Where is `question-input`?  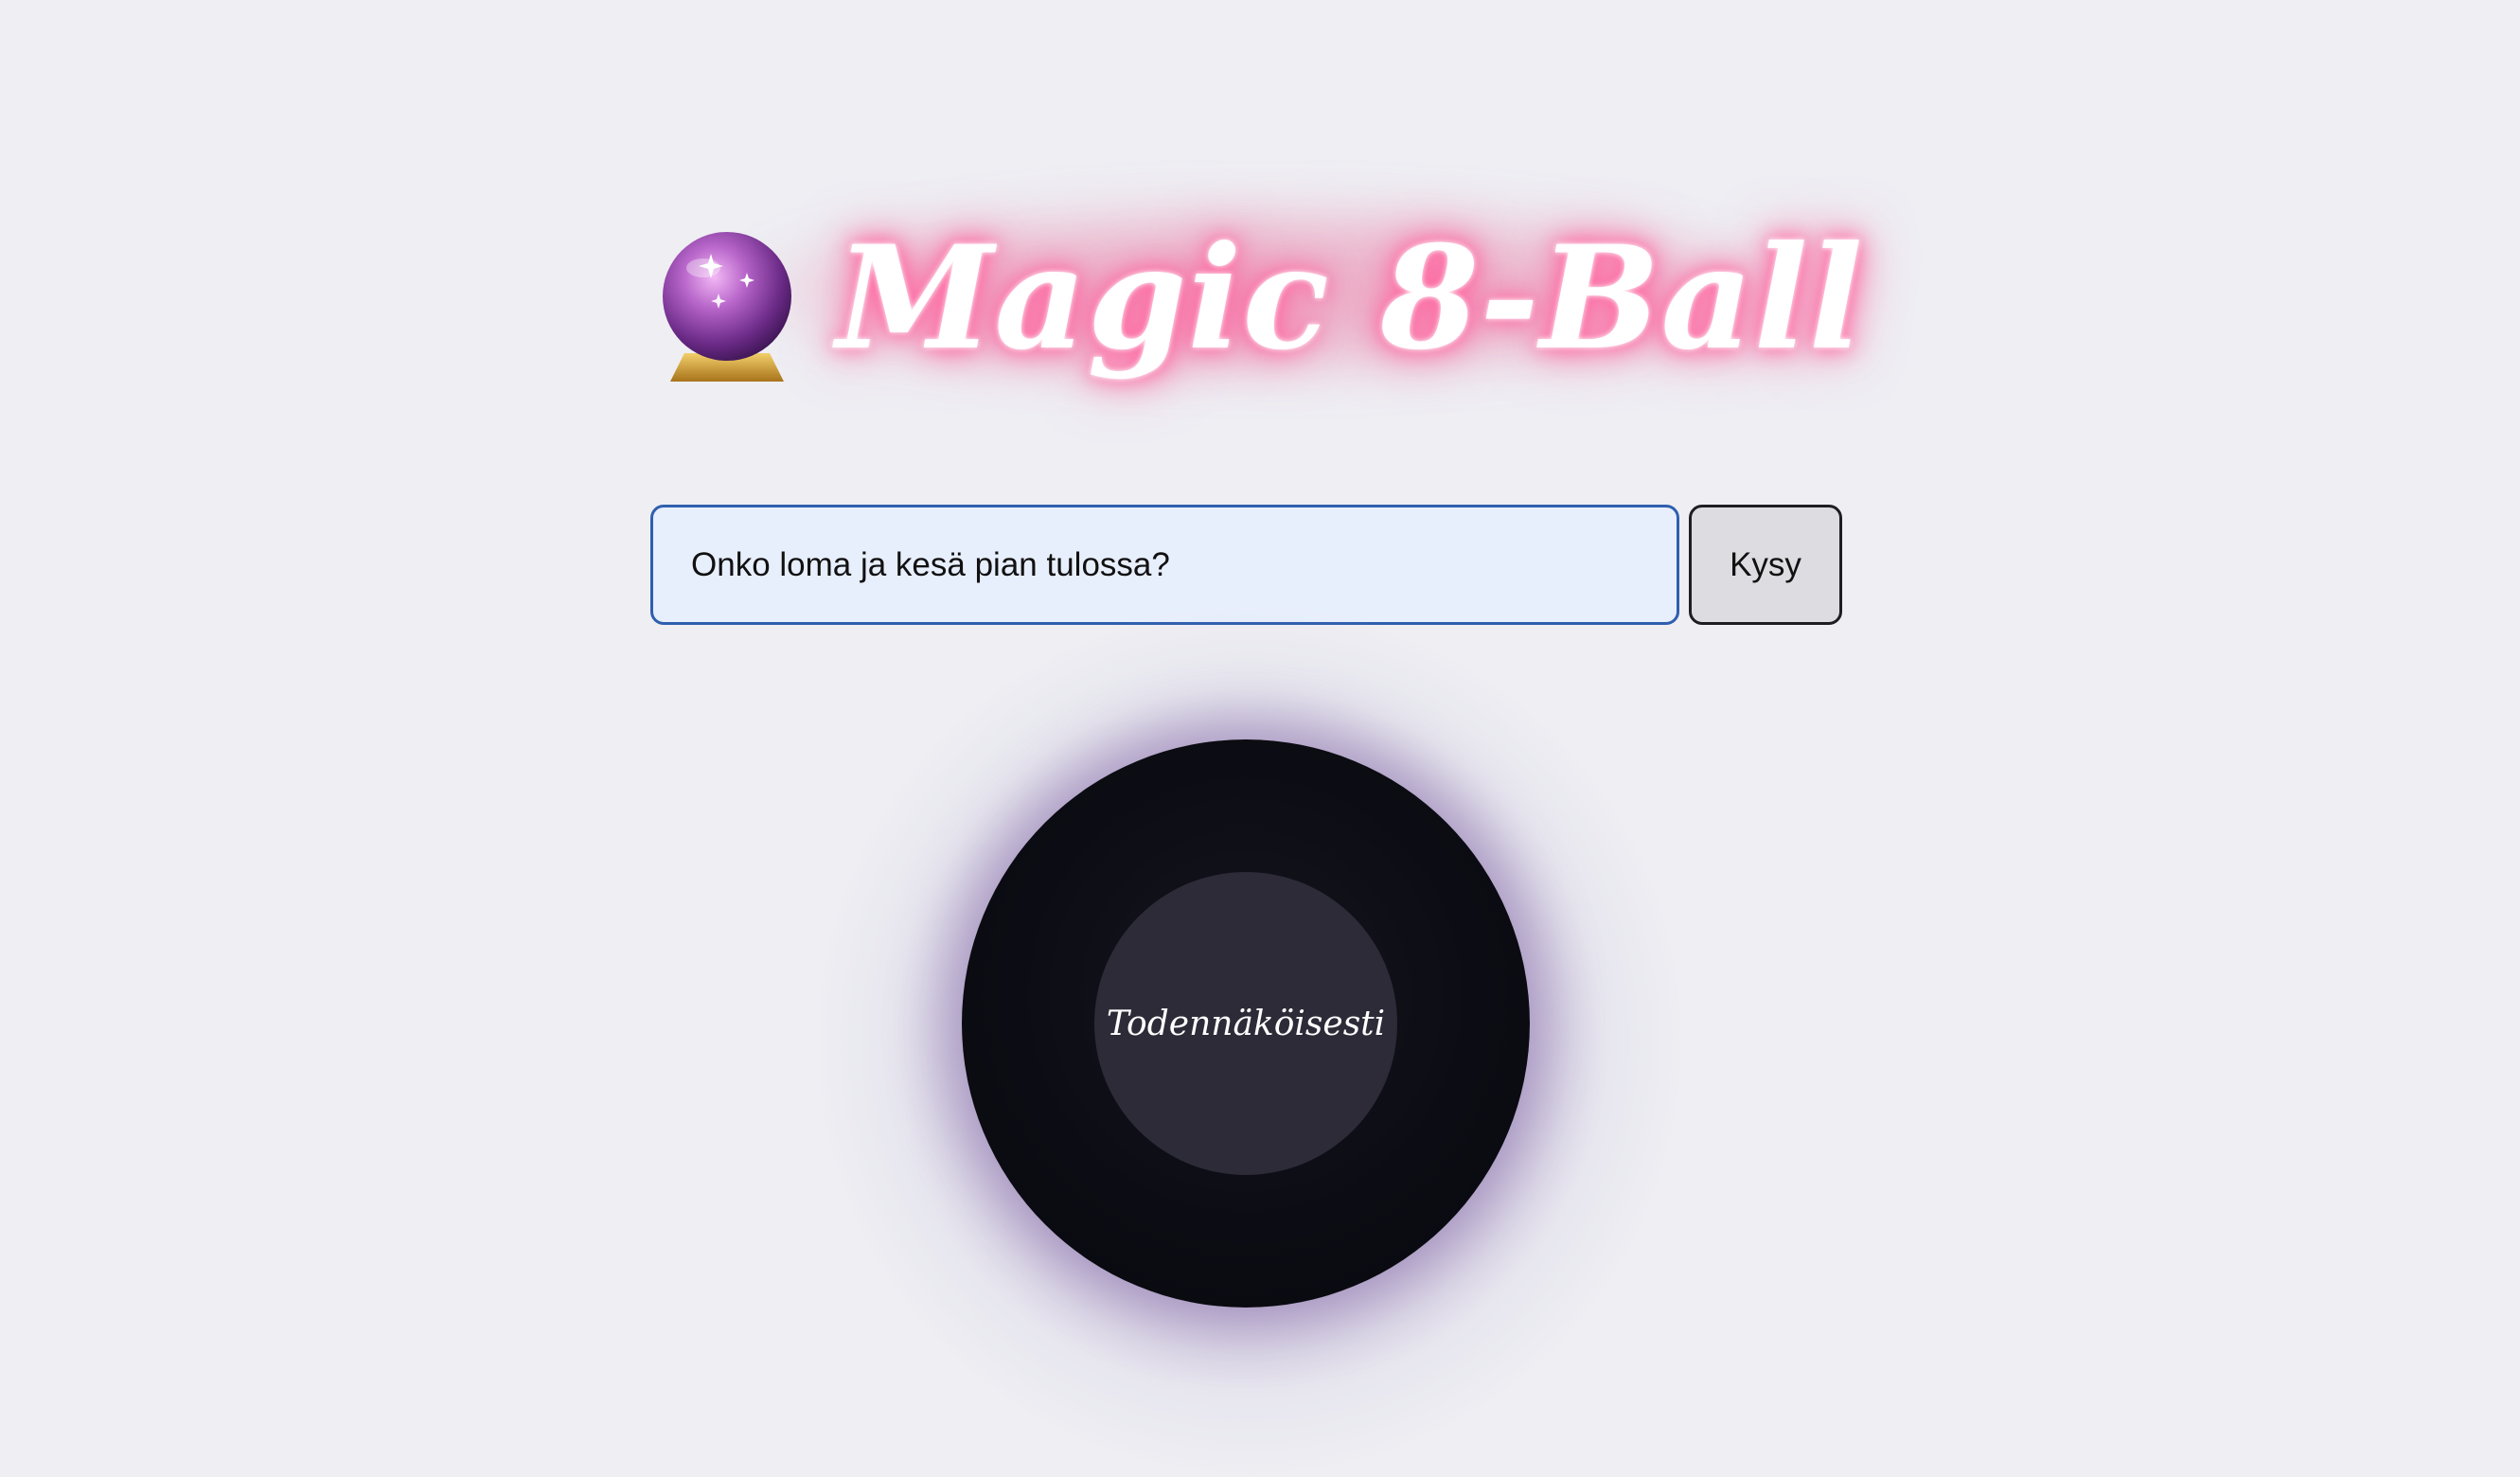
question-input is located at coordinates (1165, 565).